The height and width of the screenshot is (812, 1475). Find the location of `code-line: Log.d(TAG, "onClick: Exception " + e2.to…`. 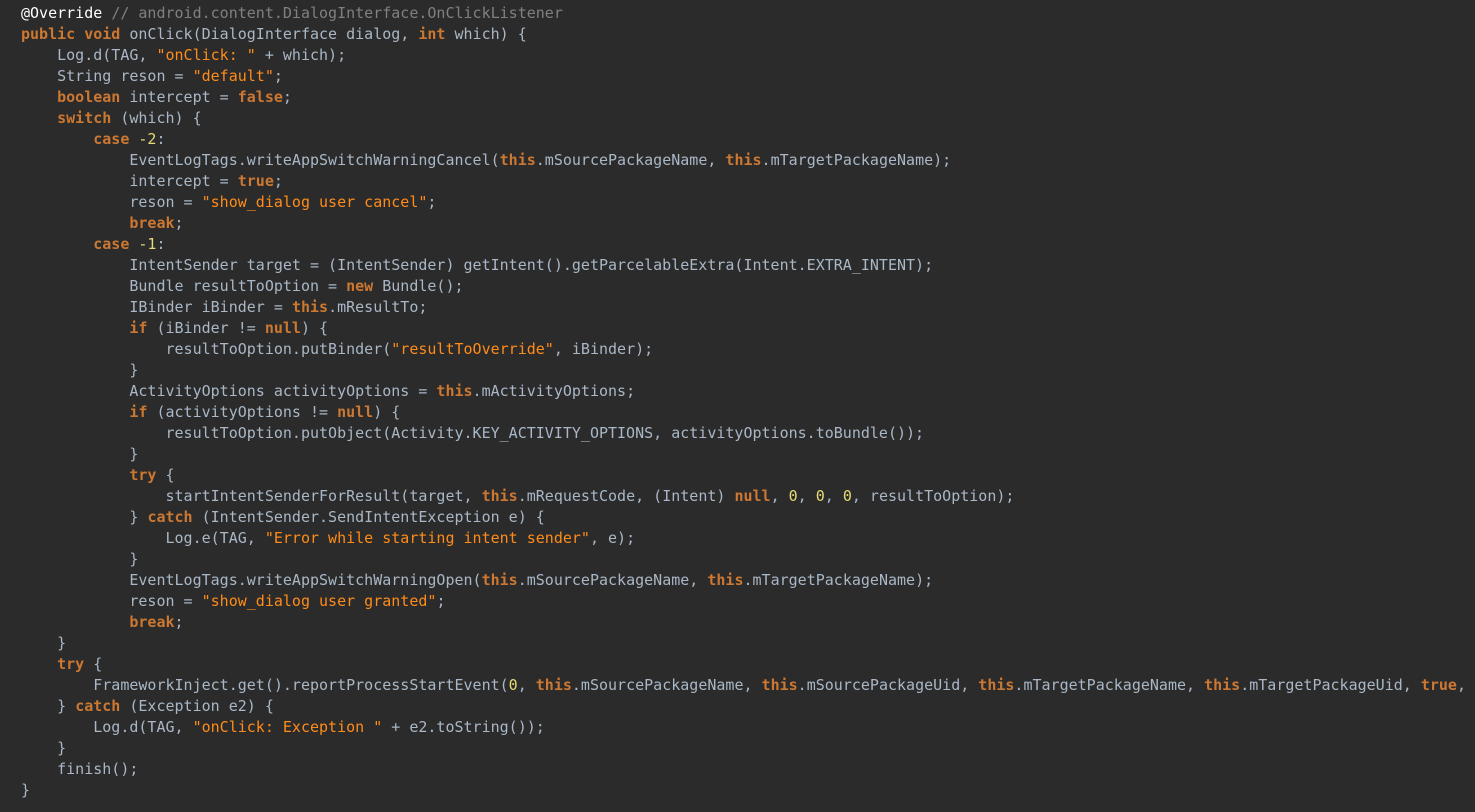

code-line: Log.d(TAG, "onClick: Exception " + e2.to… is located at coordinates (748, 727).